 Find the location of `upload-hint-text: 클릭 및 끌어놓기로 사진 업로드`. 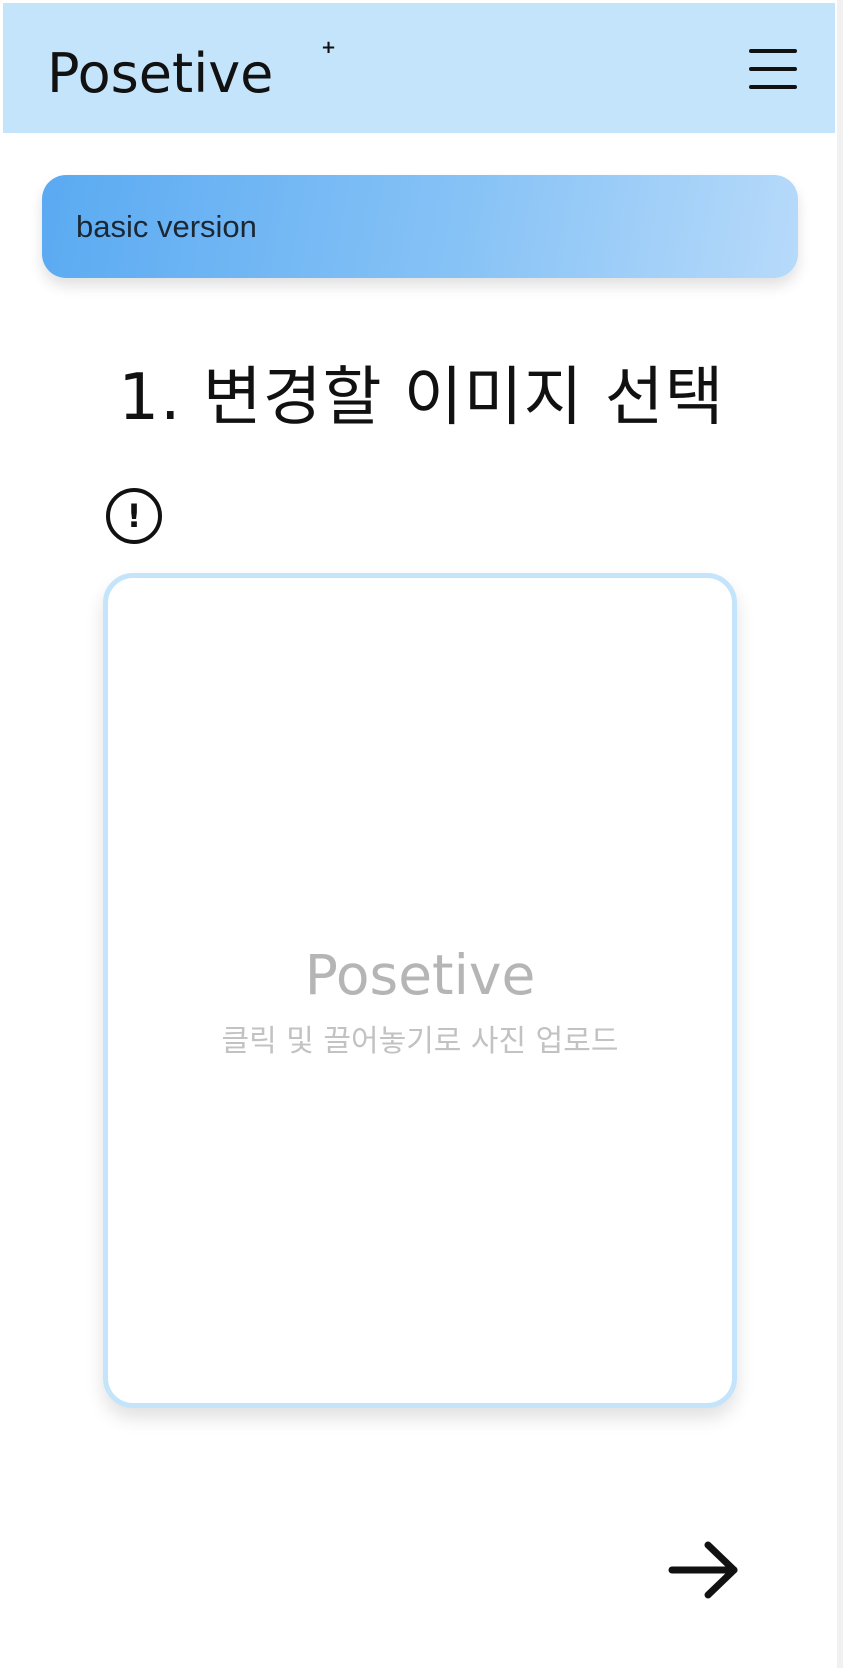

upload-hint-text: 클릭 및 끌어놓기로 사진 업로드 is located at coordinates (420, 1041).